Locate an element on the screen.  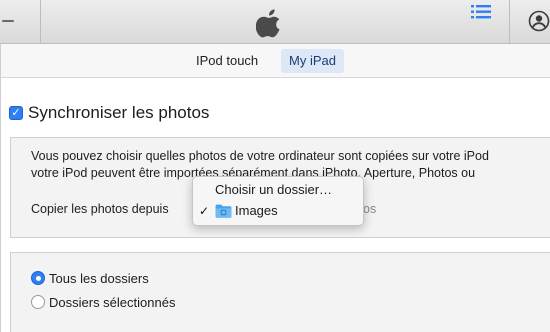
radio-button-selected is located at coordinates (38, 278).